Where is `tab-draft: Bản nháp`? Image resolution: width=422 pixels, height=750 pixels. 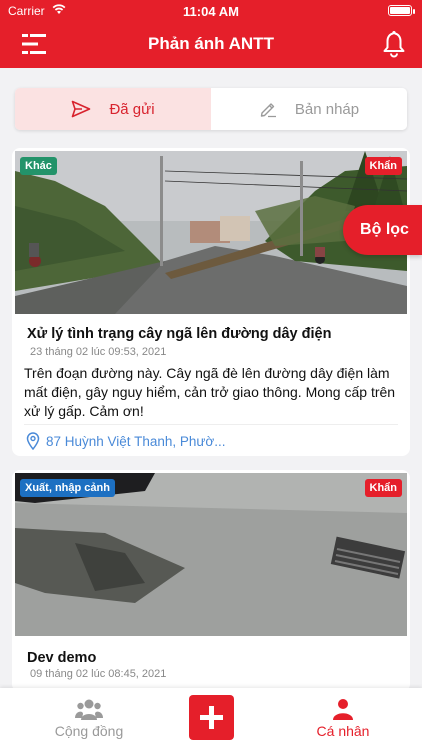
tab-draft: Bản nháp is located at coordinates (309, 109).